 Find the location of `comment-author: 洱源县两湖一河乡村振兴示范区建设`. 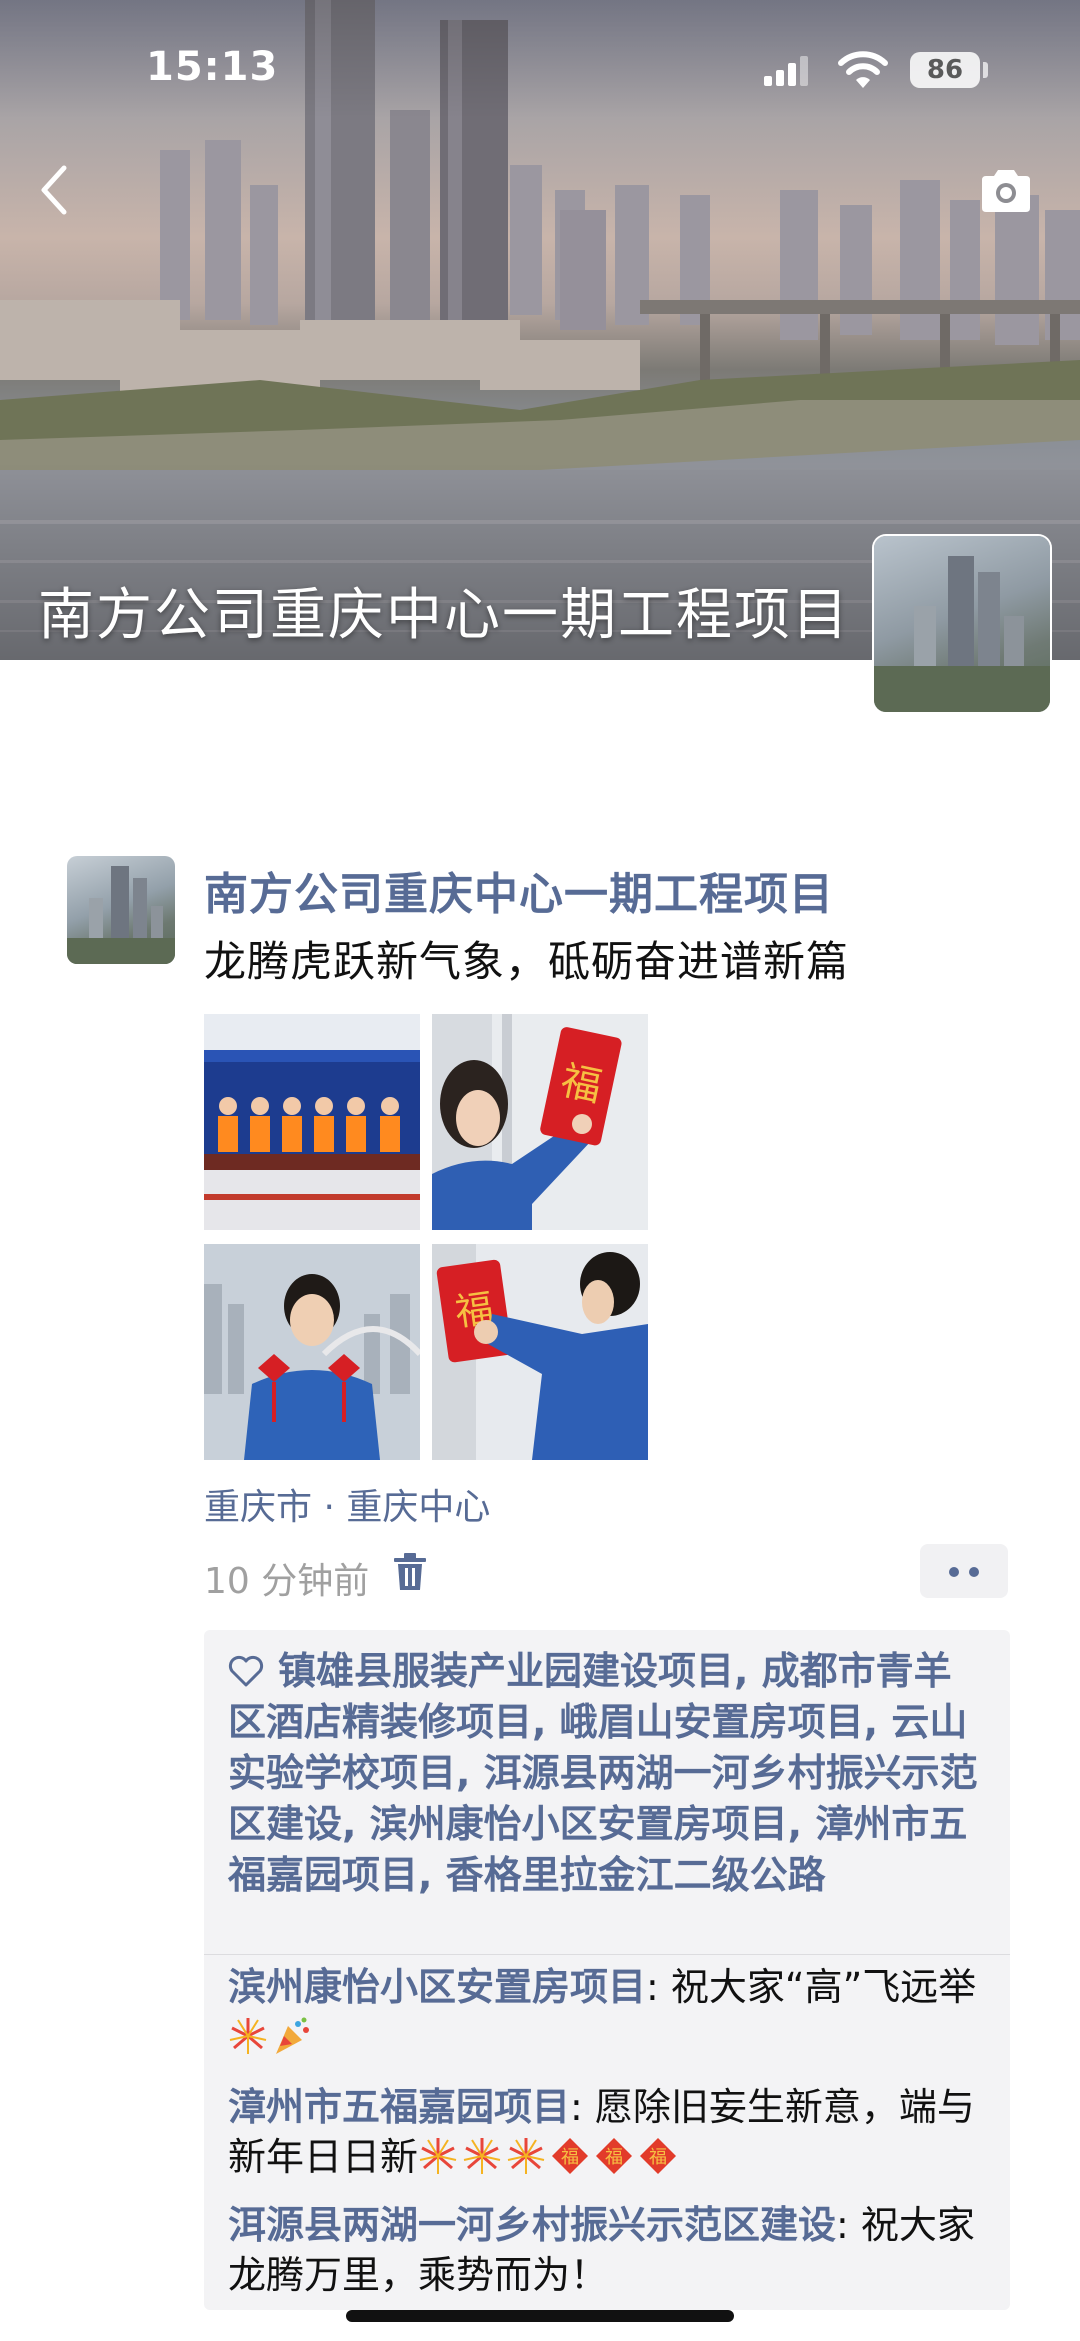

comment-author: 洱源县两湖一河乡村振兴示范区建设 is located at coordinates (532, 2225).